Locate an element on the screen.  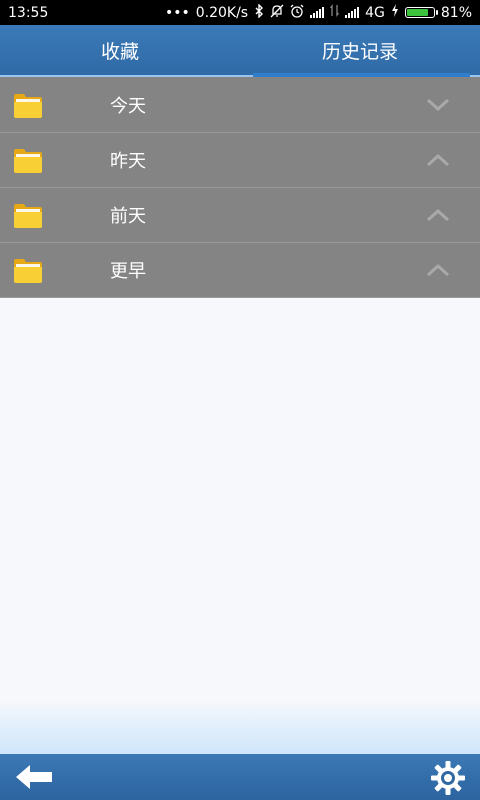
history-group-earlier: 更早 is located at coordinates (240, 270).